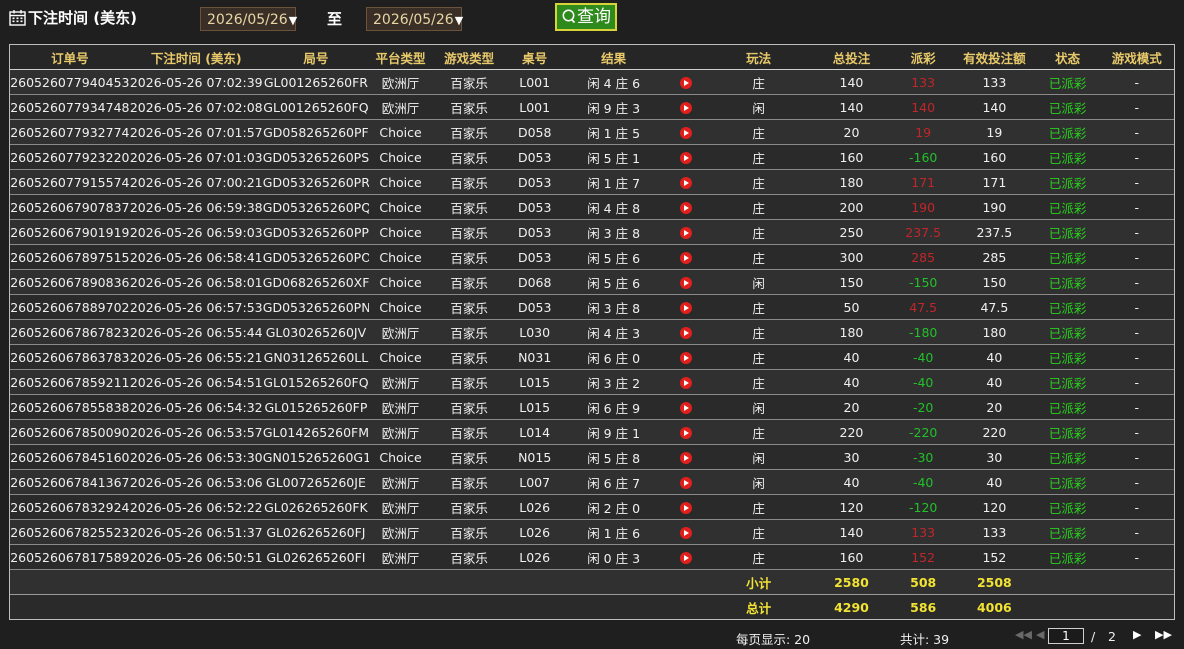 This screenshot has width=1184, height=649. What do you see at coordinates (535, 57) in the screenshot?
I see `column-header: 桌号` at bounding box center [535, 57].